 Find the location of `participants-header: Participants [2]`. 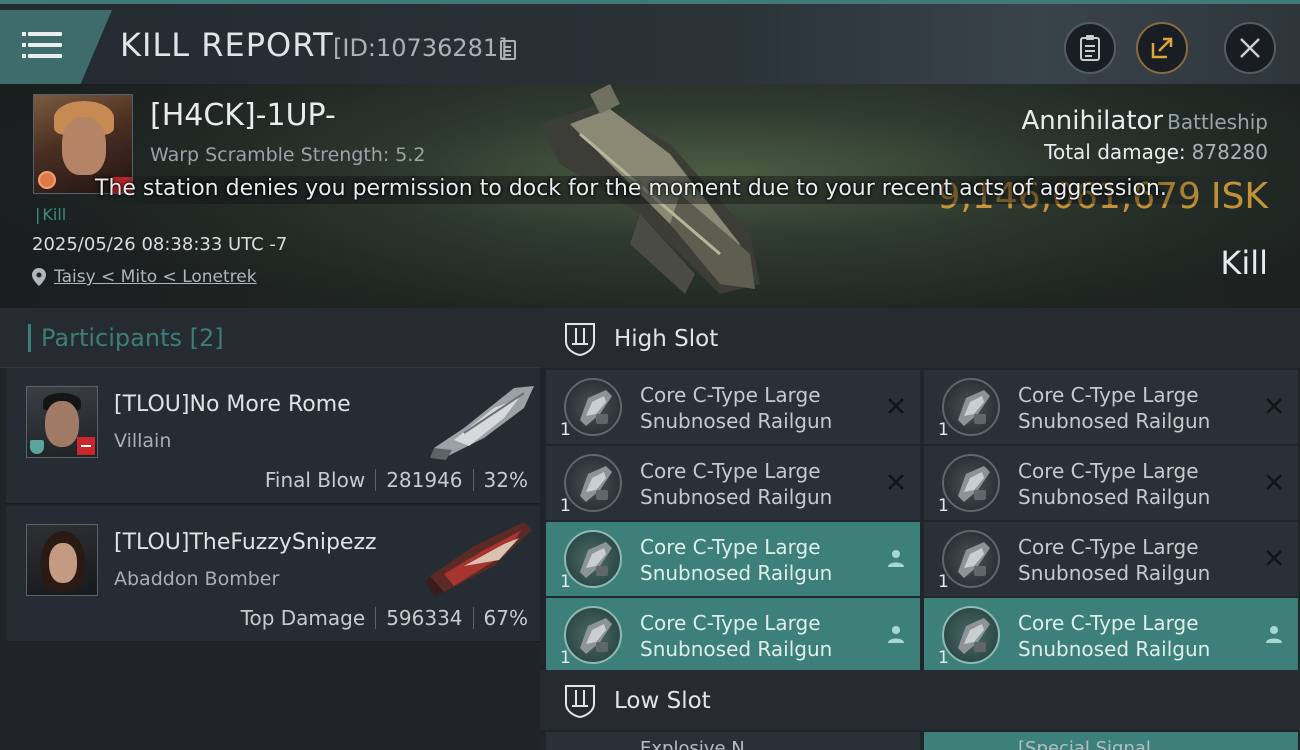

participants-header: Participants [2] is located at coordinates (270, 338).